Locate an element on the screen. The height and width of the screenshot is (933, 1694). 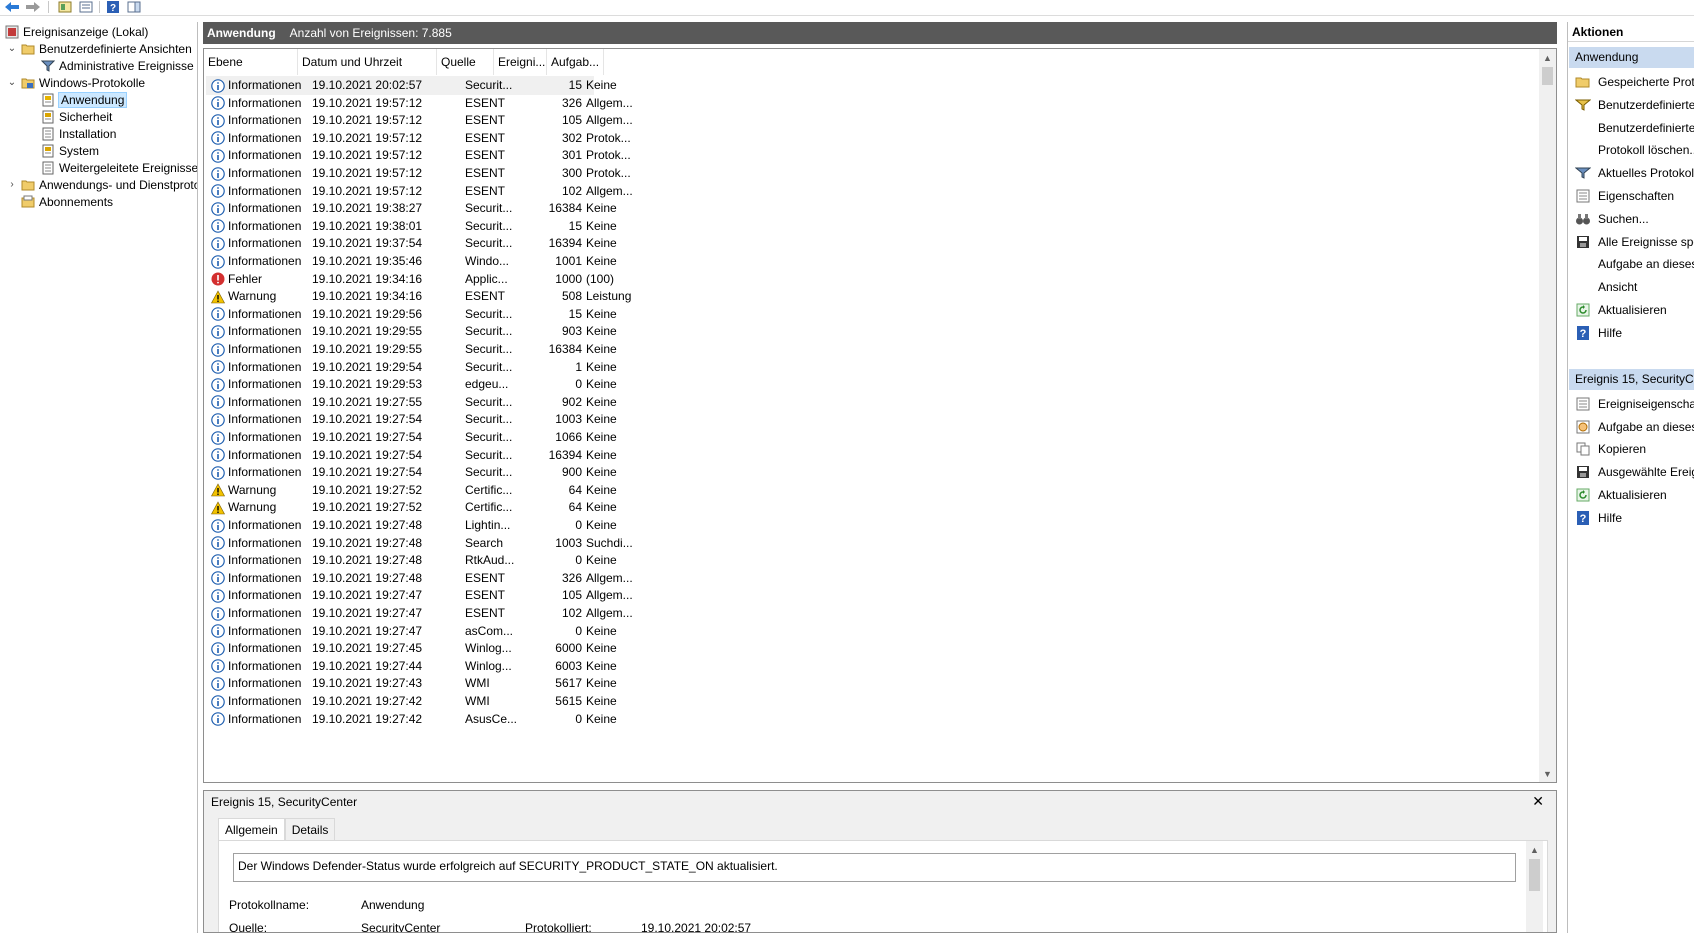
action-item: Kopieren is located at coordinates (1631, 449).